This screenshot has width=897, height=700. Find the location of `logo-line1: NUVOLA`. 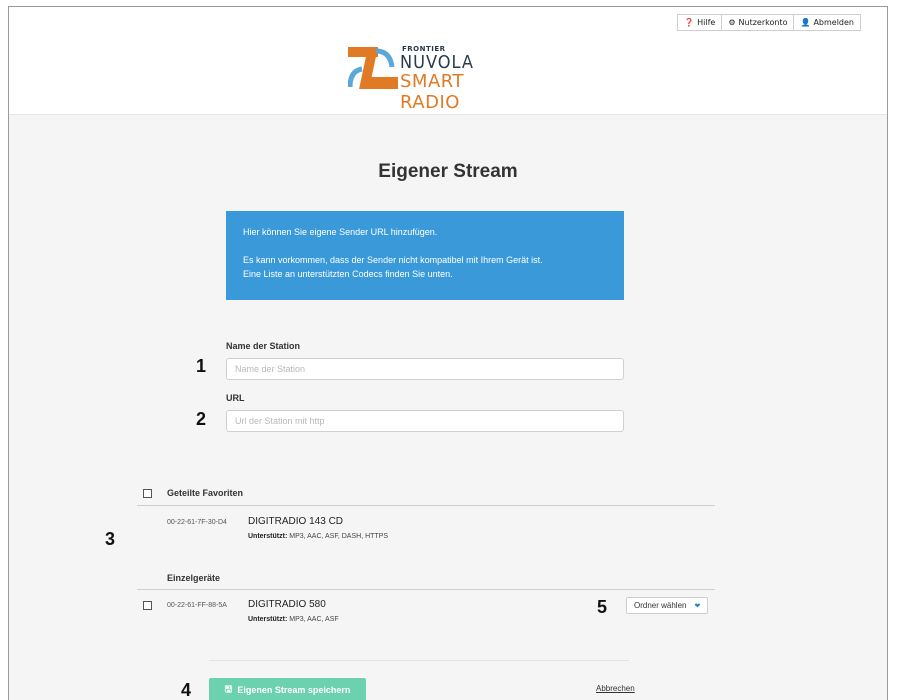

logo-line1: NUVOLA is located at coordinates (437, 62).